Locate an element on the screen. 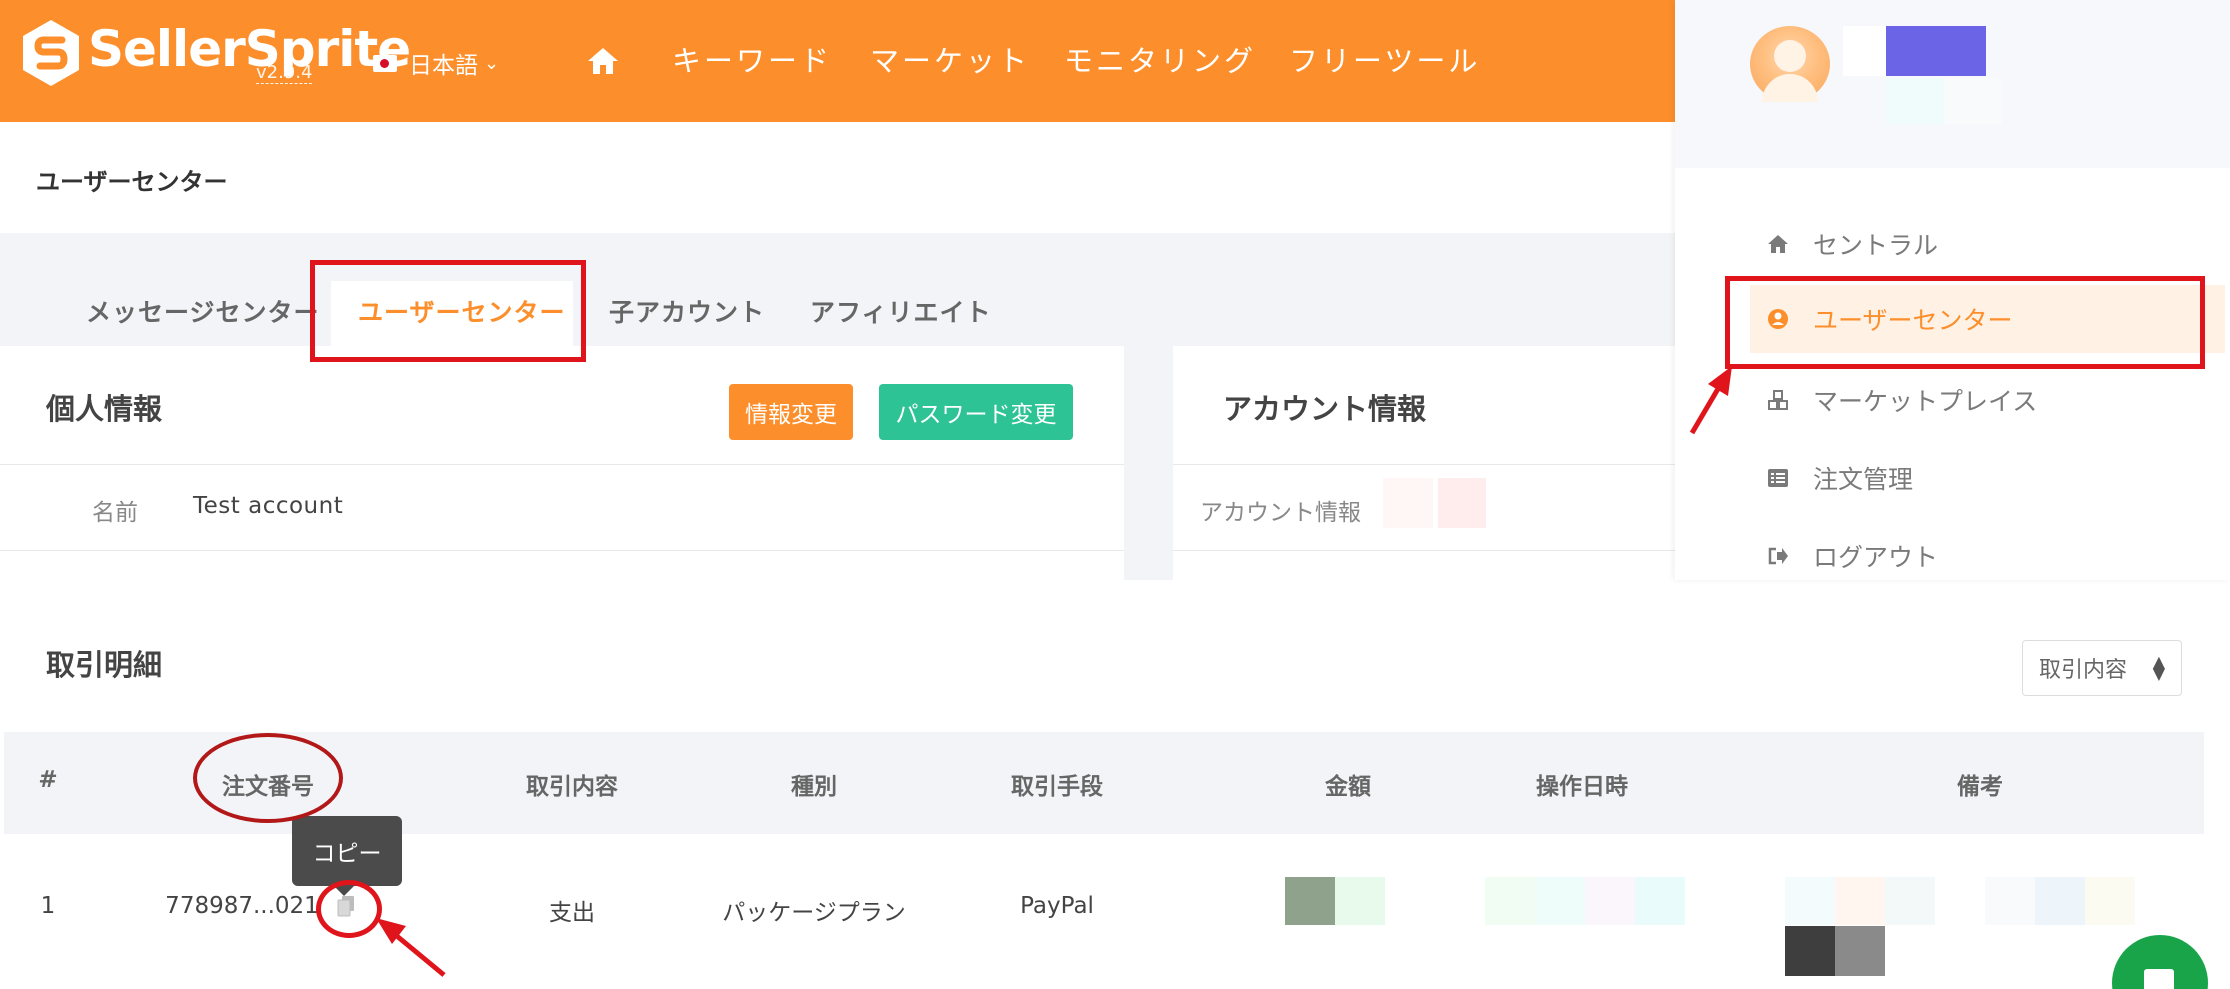 This screenshot has width=2230, height=989. tab-affiliate: アフィリエイト is located at coordinates (901, 311).